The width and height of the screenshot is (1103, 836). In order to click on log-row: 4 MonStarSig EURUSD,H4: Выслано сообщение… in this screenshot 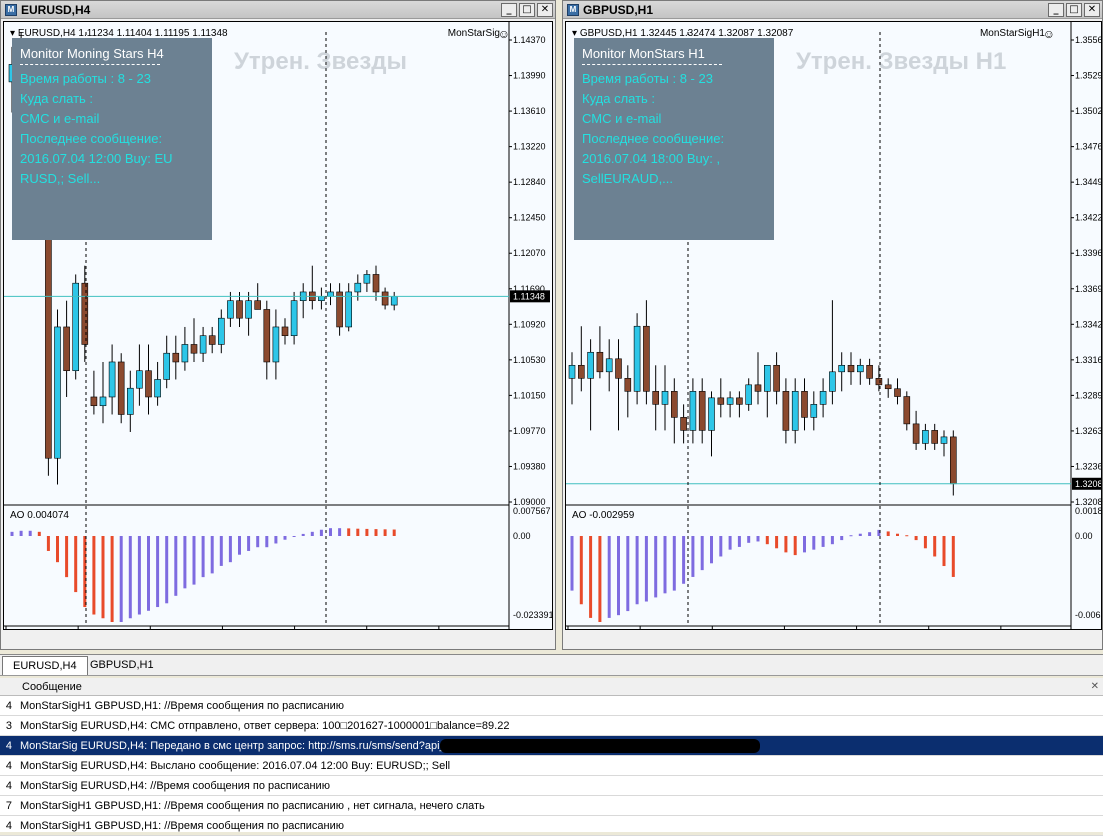, I will do `click(551, 766)`.